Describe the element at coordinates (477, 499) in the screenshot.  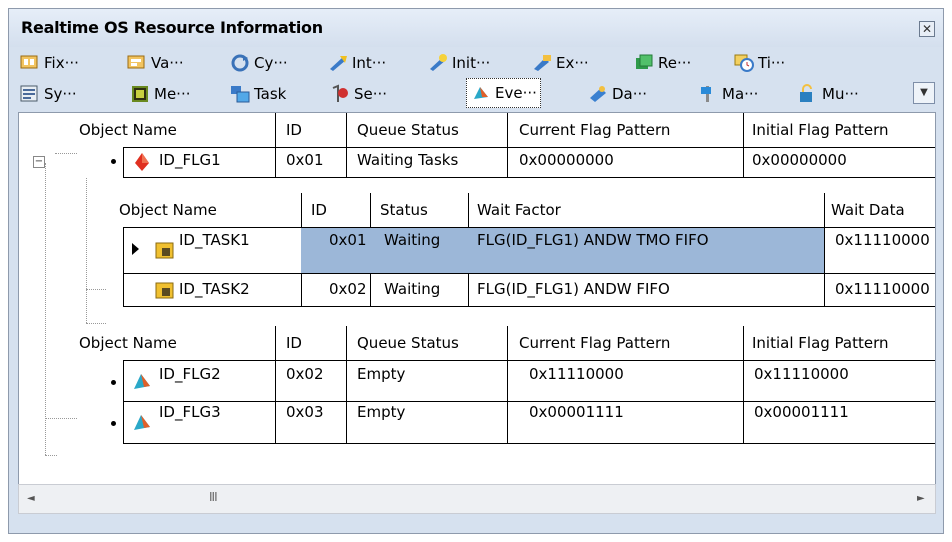
I see `horizontal-scrollbar: ◄ III ►` at that location.